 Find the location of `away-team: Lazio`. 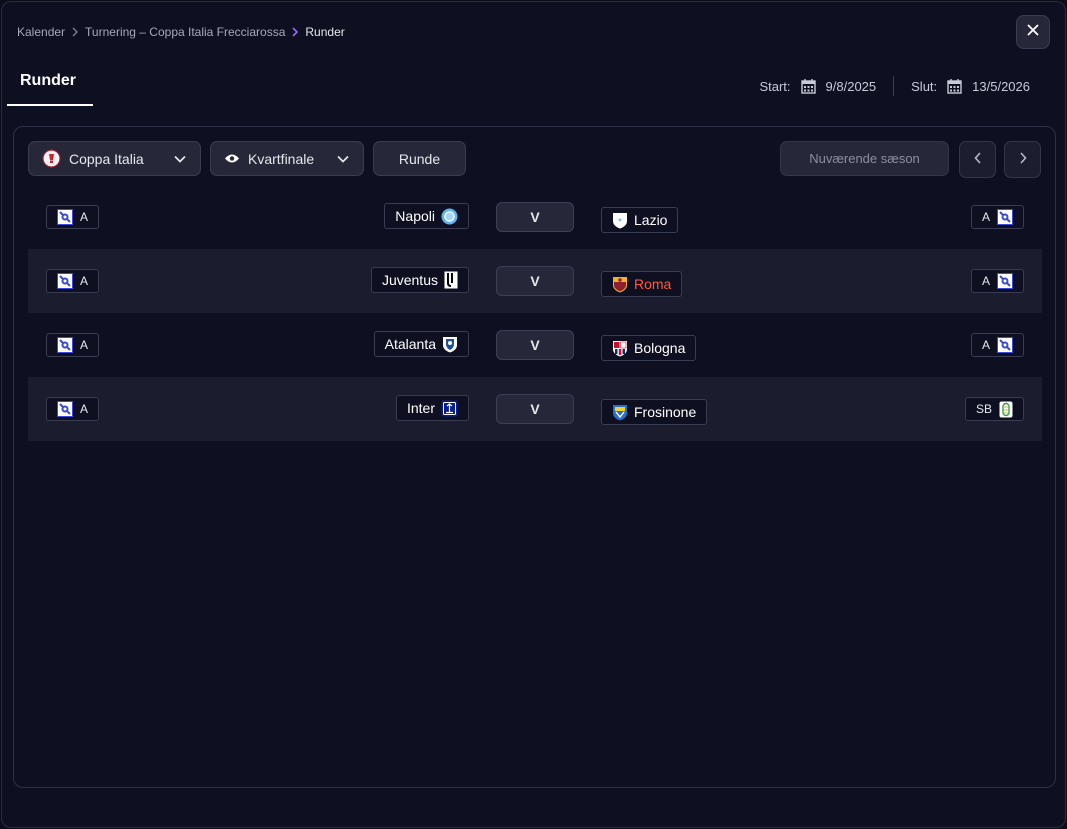

away-team: Lazio is located at coordinates (640, 220).